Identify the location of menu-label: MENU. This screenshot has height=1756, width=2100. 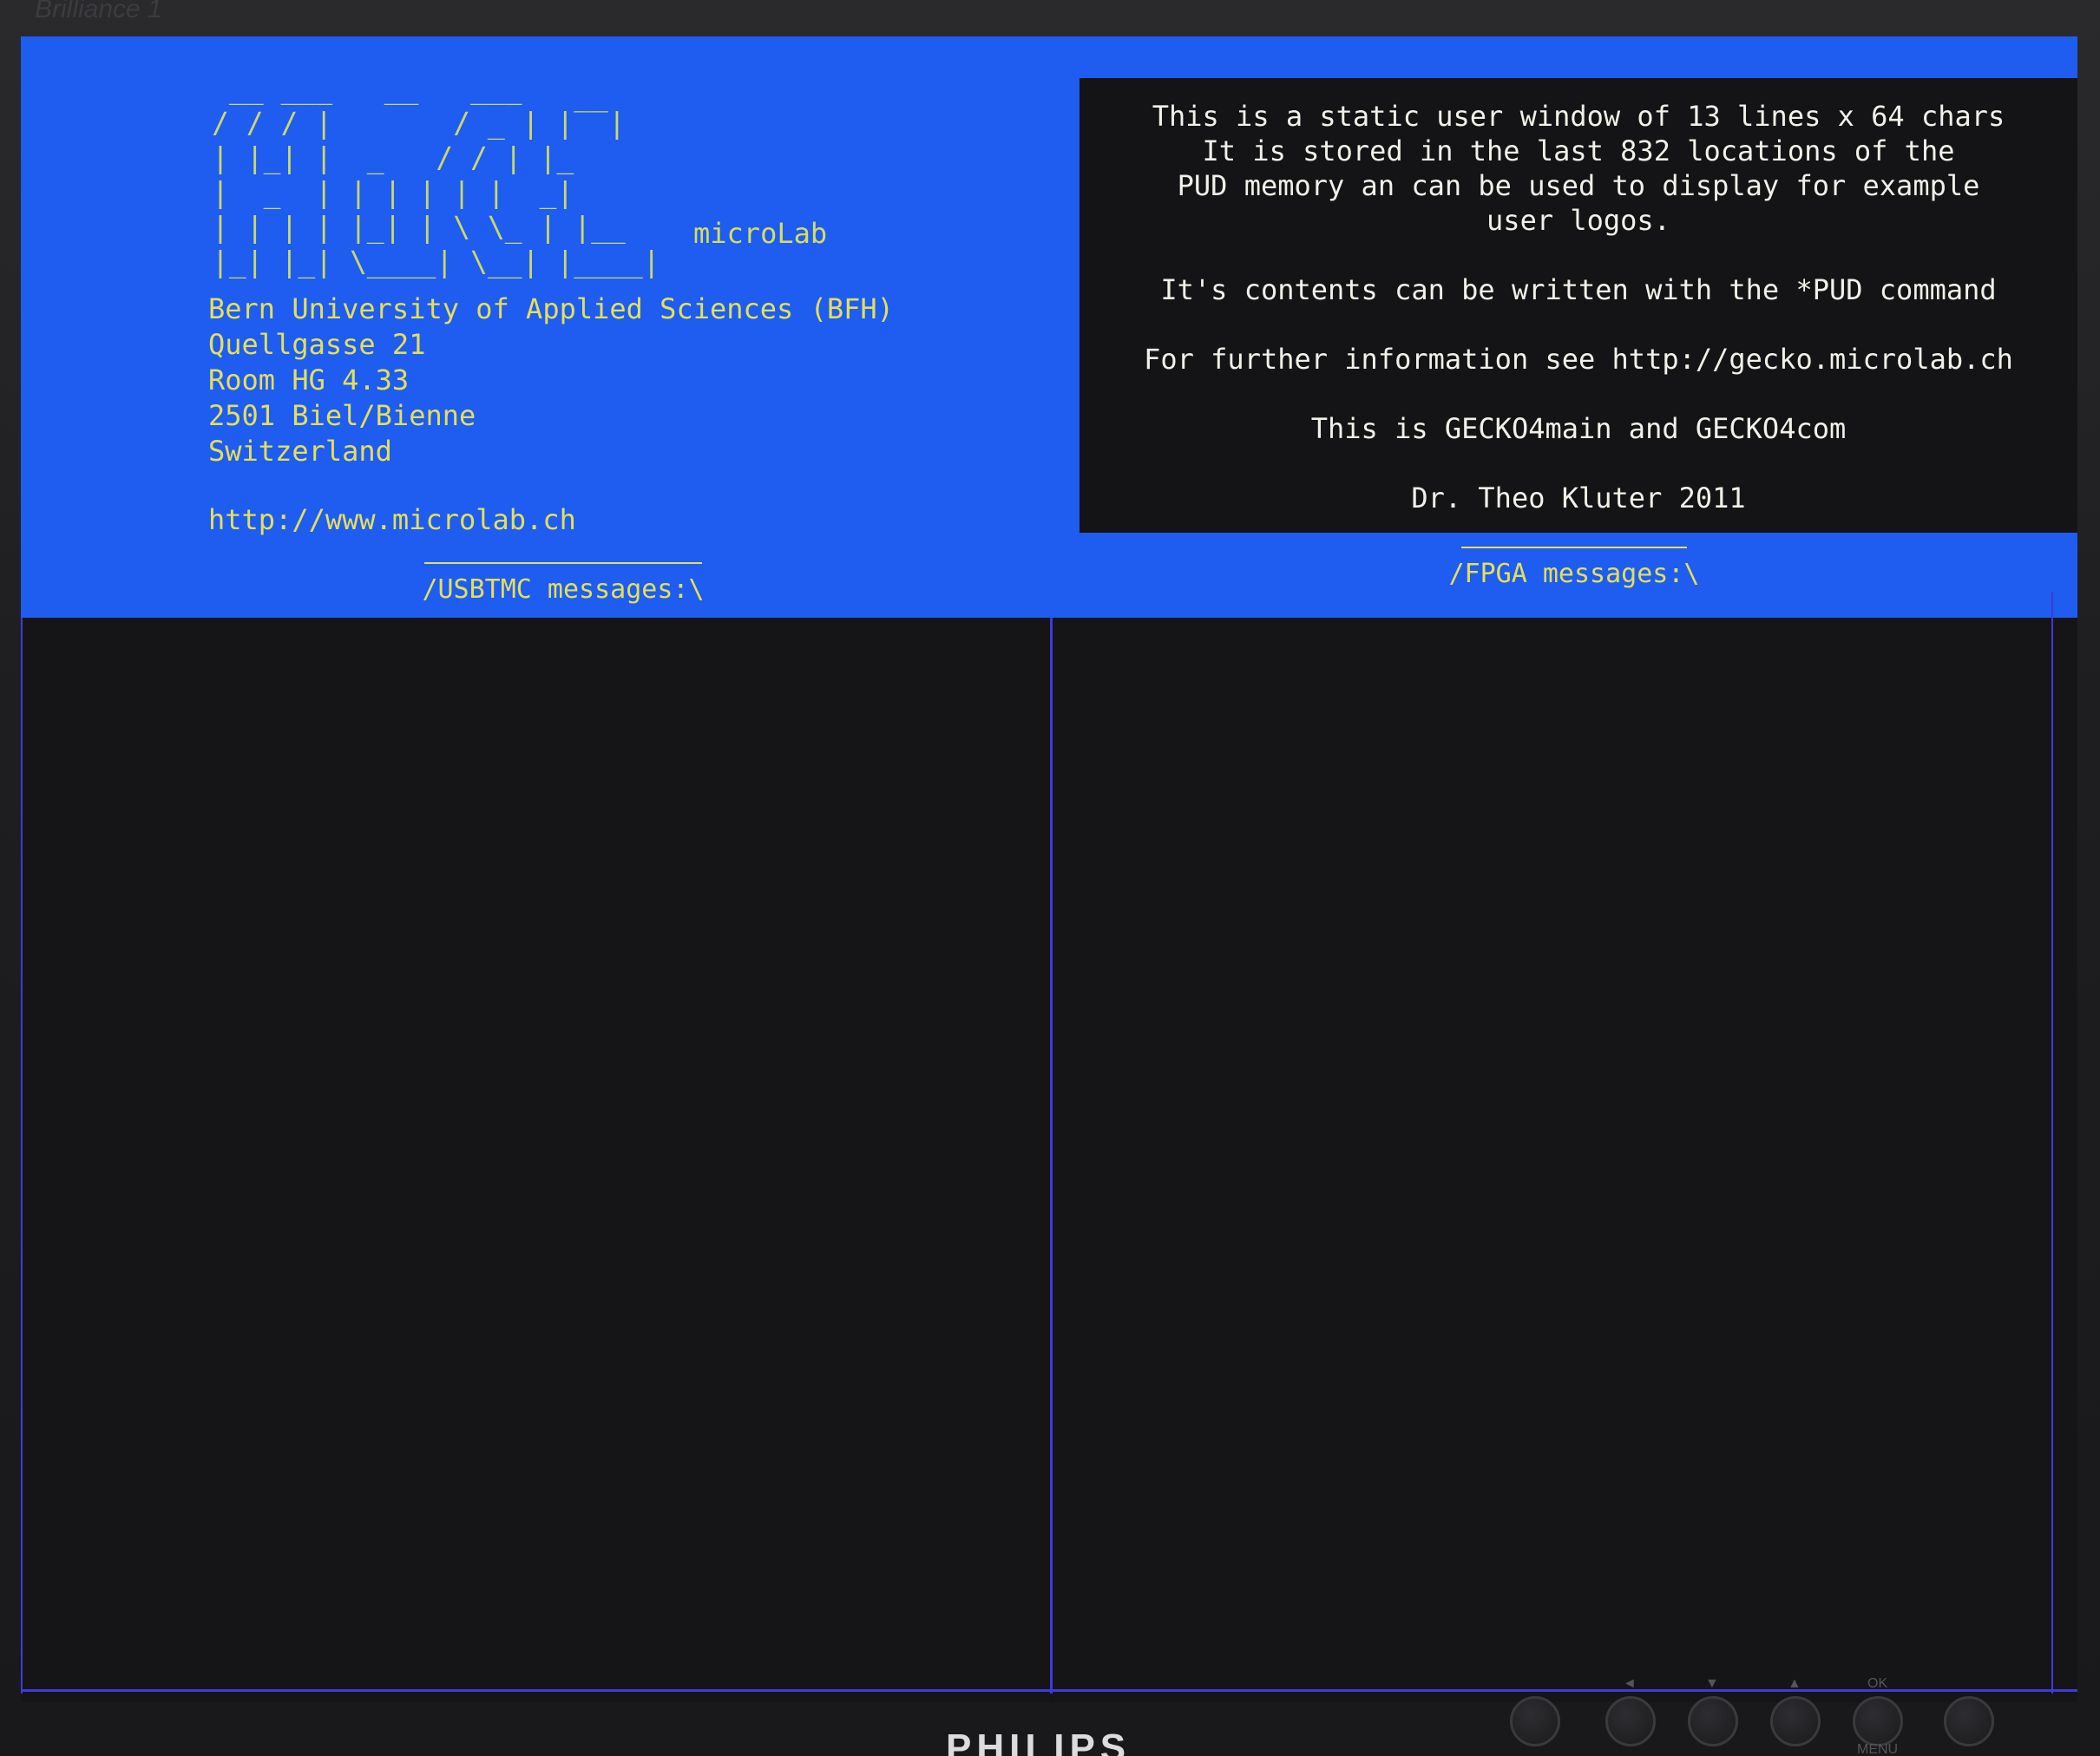
(1878, 1749).